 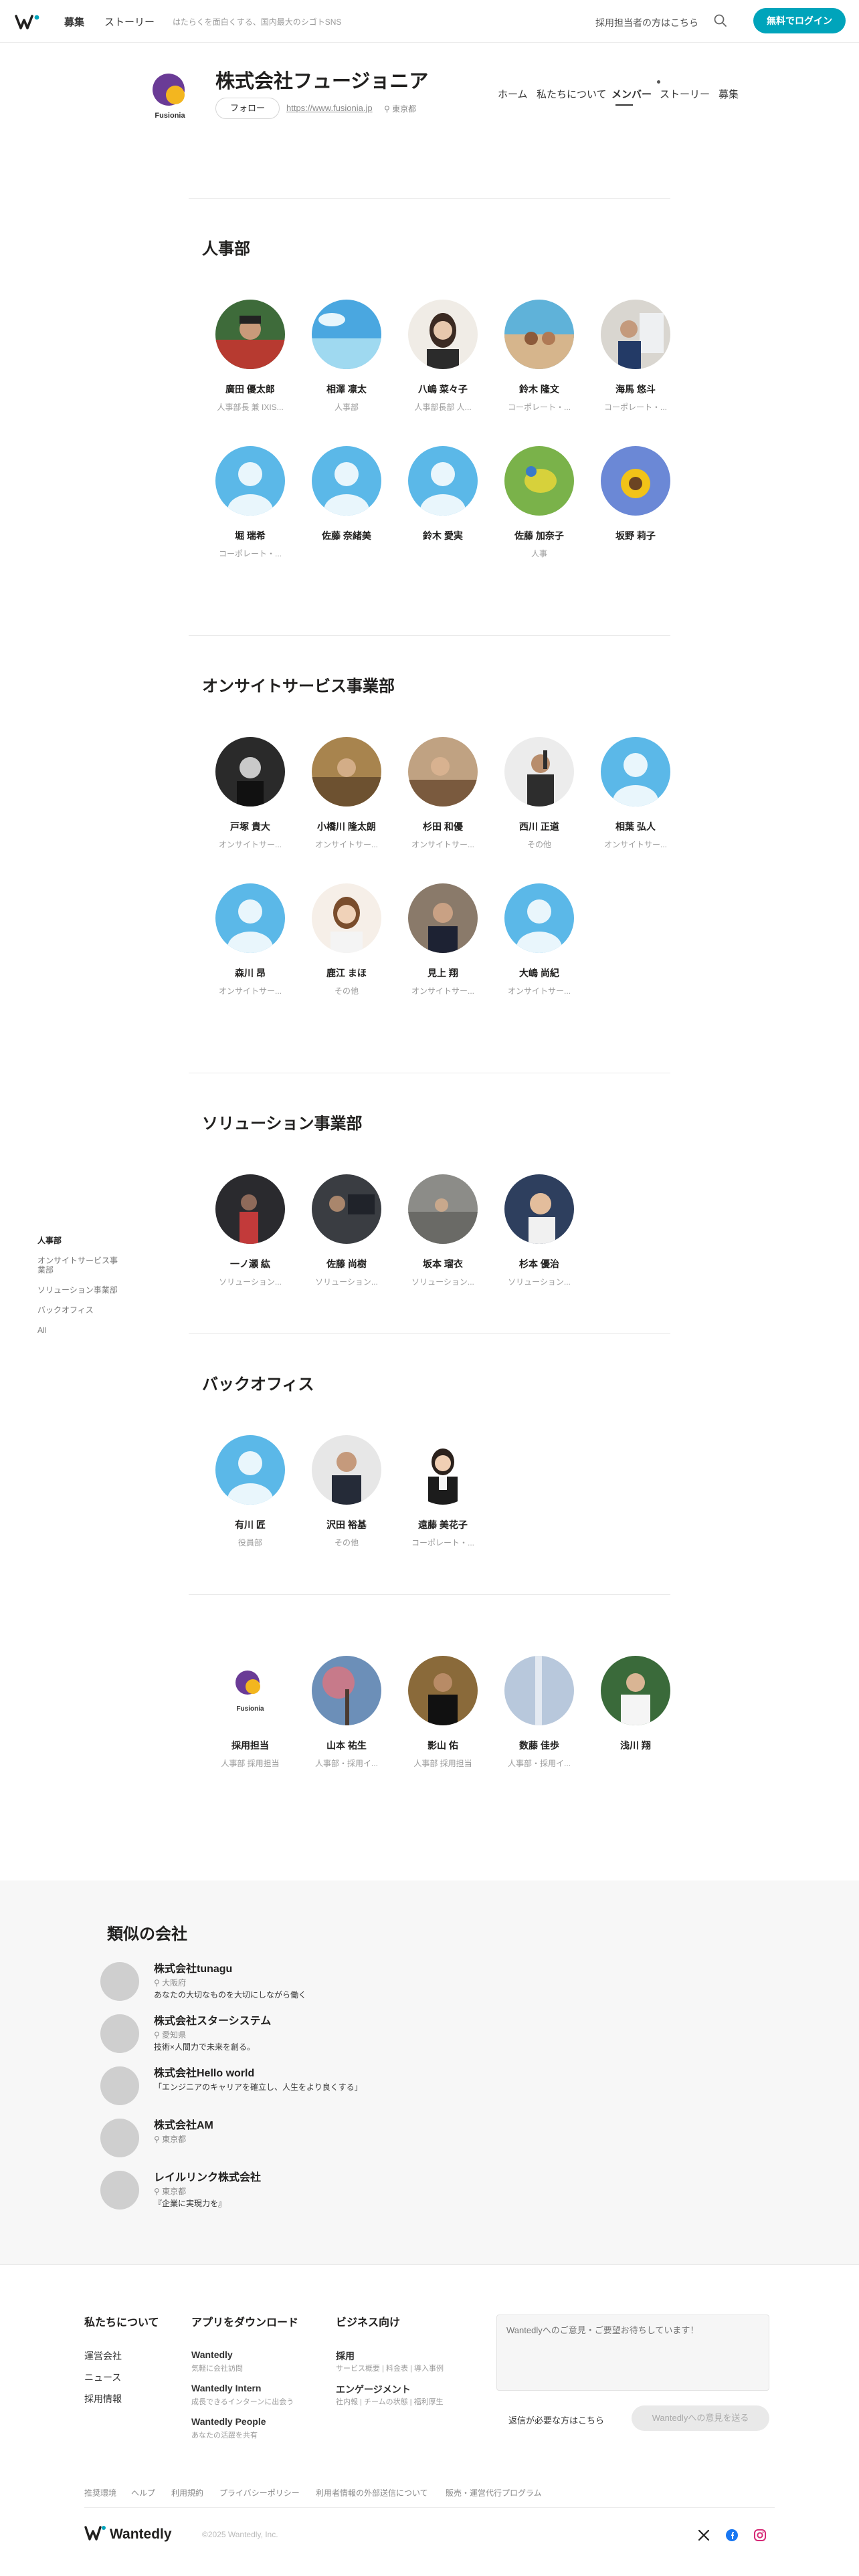 I want to click on member-name: 鹿江 まほ, so click(x=346, y=973).